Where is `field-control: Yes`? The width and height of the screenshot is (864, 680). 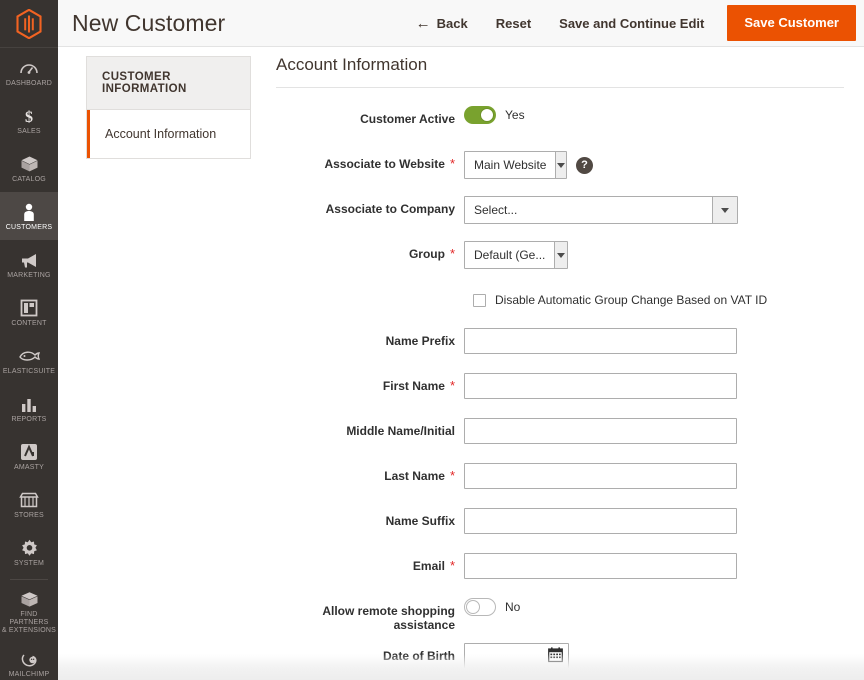 field-control: Yes is located at coordinates (655, 114).